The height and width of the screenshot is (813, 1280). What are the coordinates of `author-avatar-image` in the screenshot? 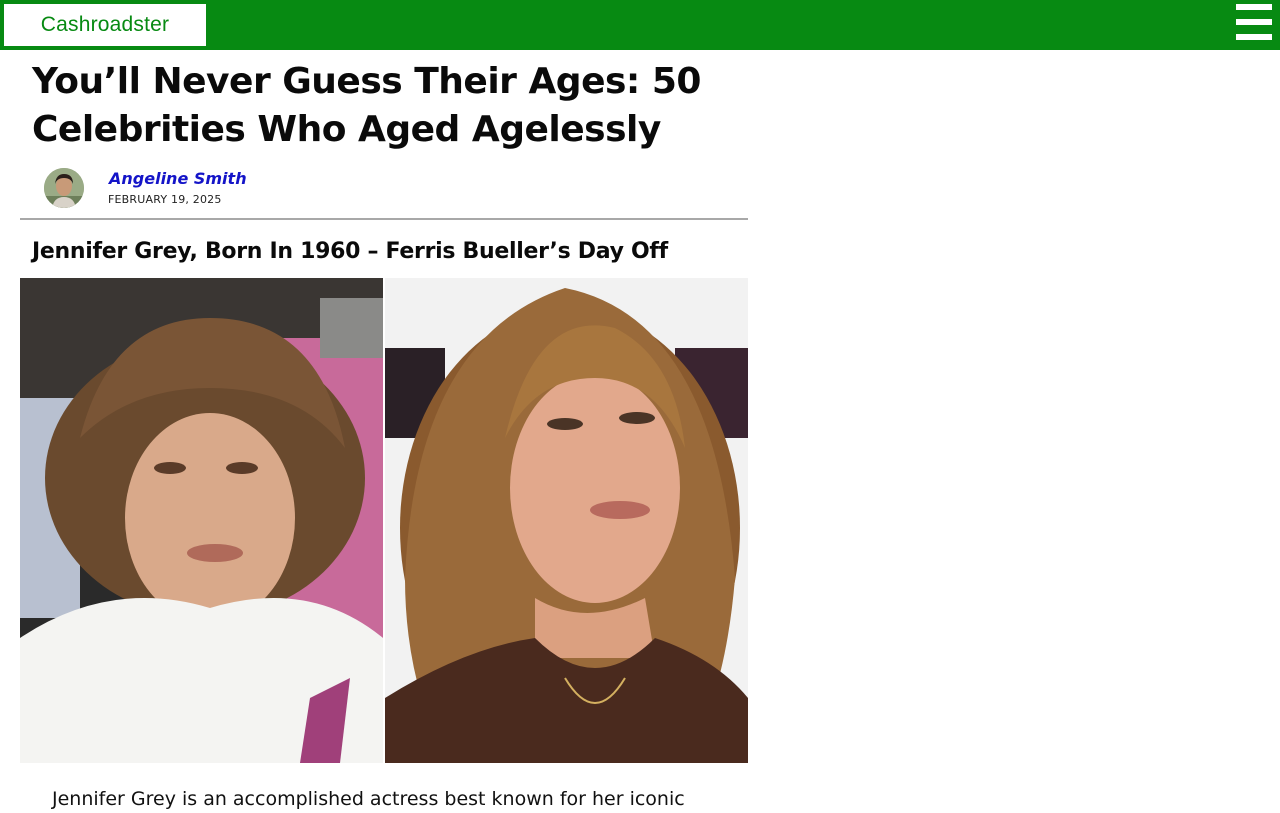 It's located at (64, 188).